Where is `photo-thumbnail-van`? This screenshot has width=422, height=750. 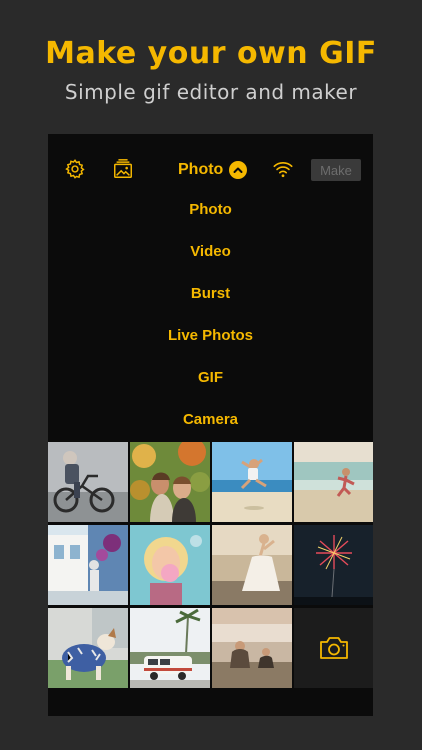 photo-thumbnail-van is located at coordinates (170, 648).